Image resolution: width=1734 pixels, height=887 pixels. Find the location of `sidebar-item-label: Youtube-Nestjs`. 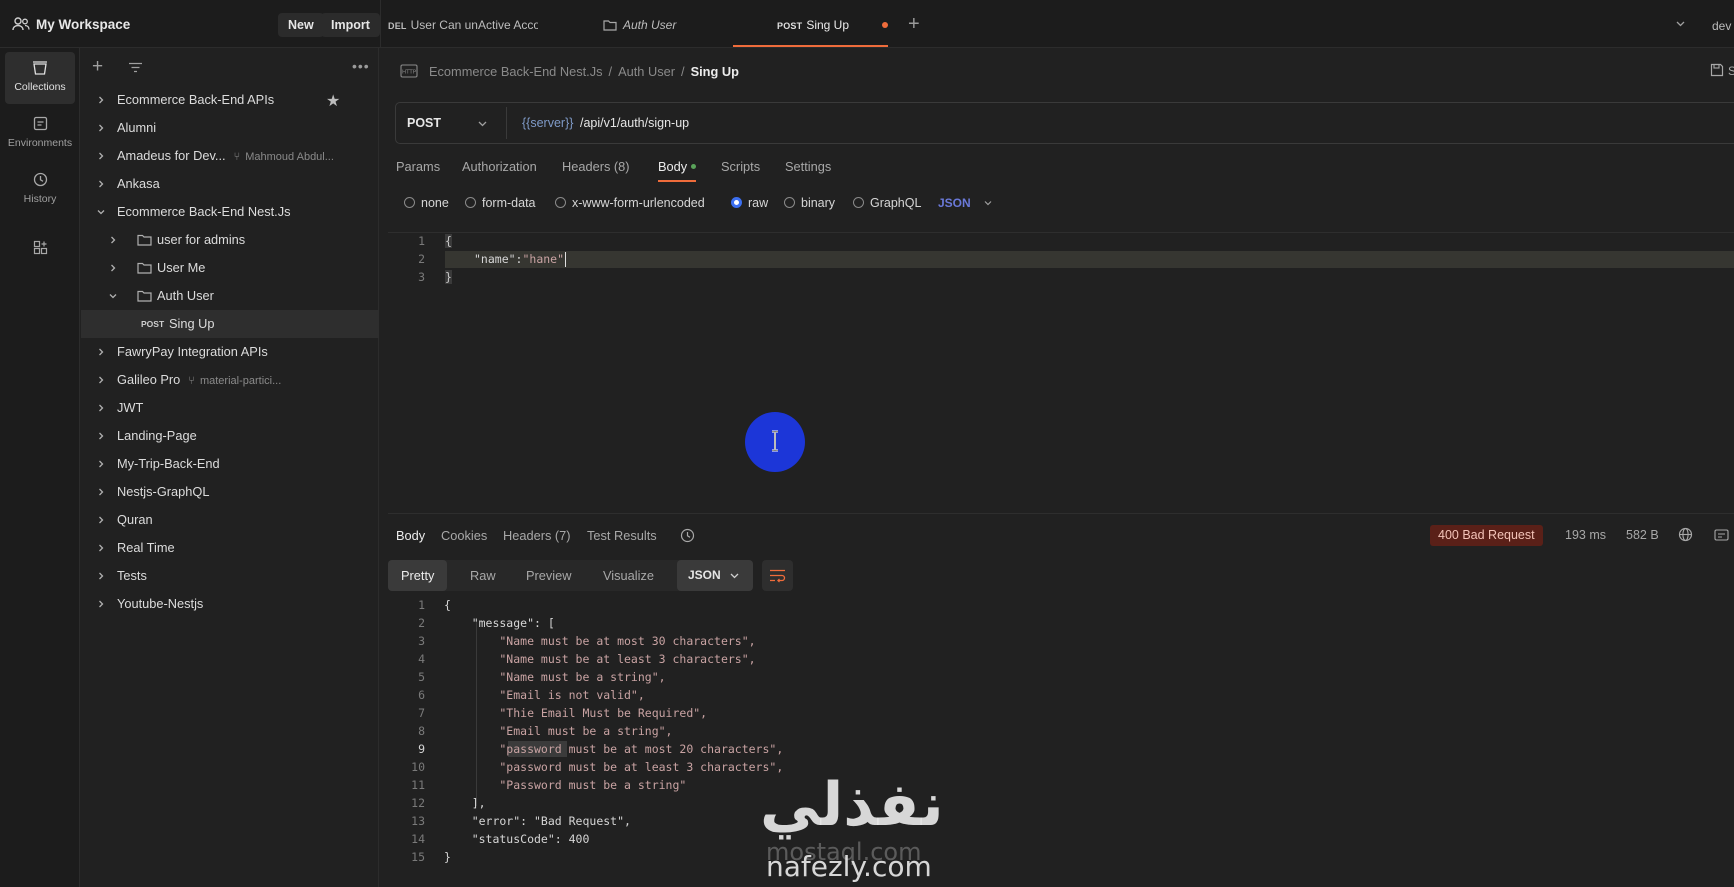

sidebar-item-label: Youtube-Nestjs is located at coordinates (160, 603).